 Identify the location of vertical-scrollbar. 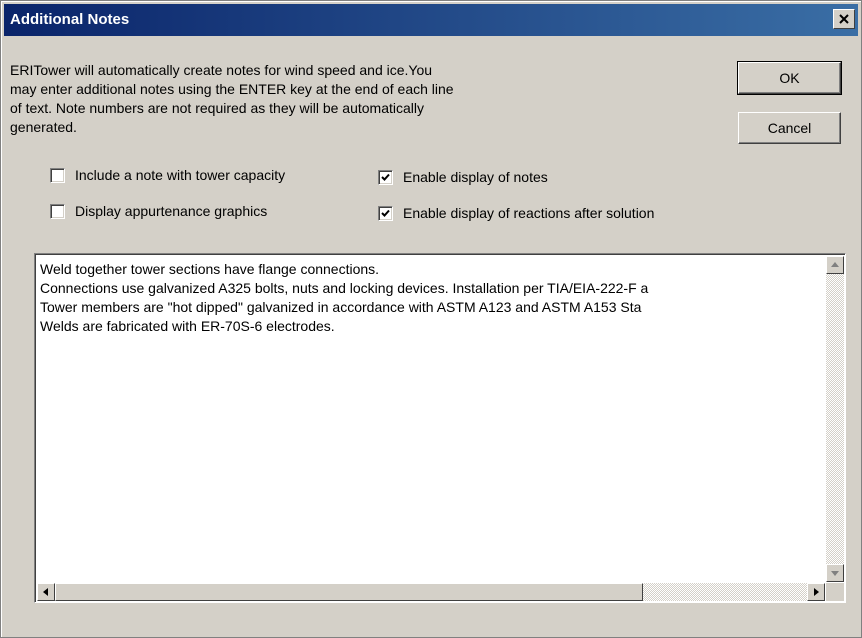
(835, 419).